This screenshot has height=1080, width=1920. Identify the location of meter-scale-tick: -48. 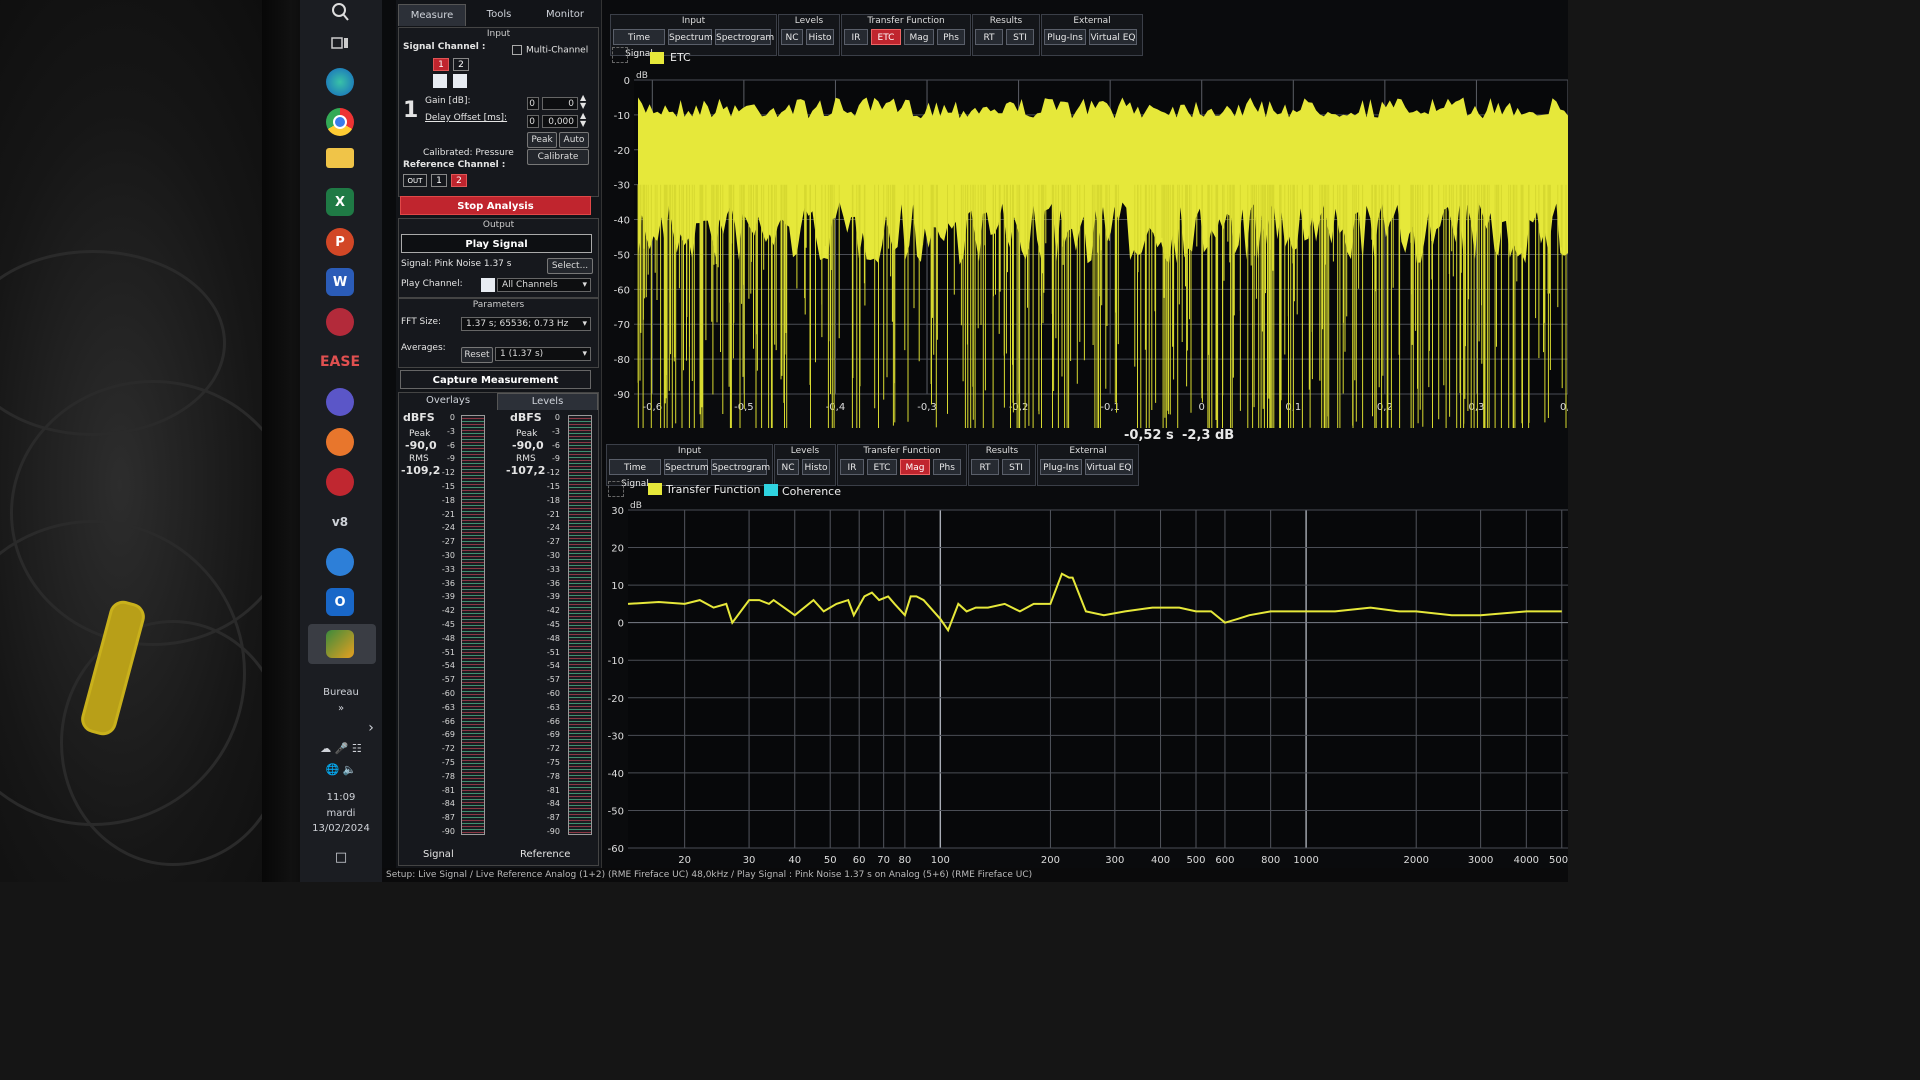
(553, 638).